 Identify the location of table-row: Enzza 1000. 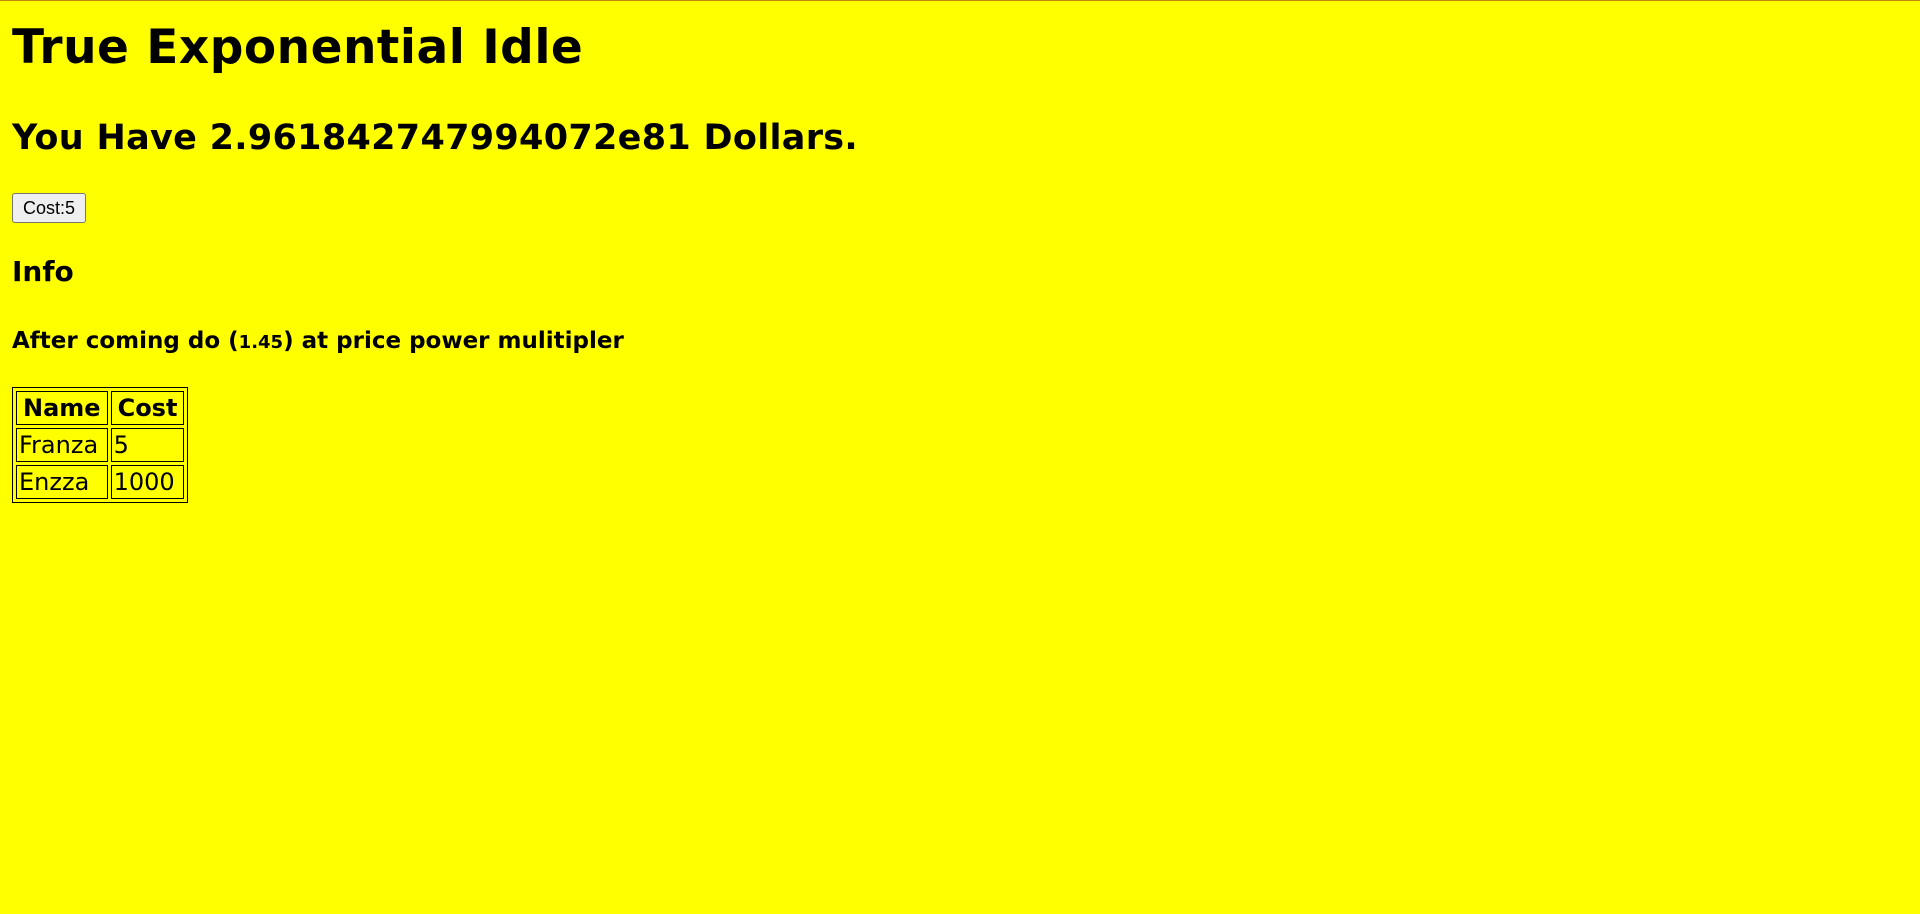
(100, 482).